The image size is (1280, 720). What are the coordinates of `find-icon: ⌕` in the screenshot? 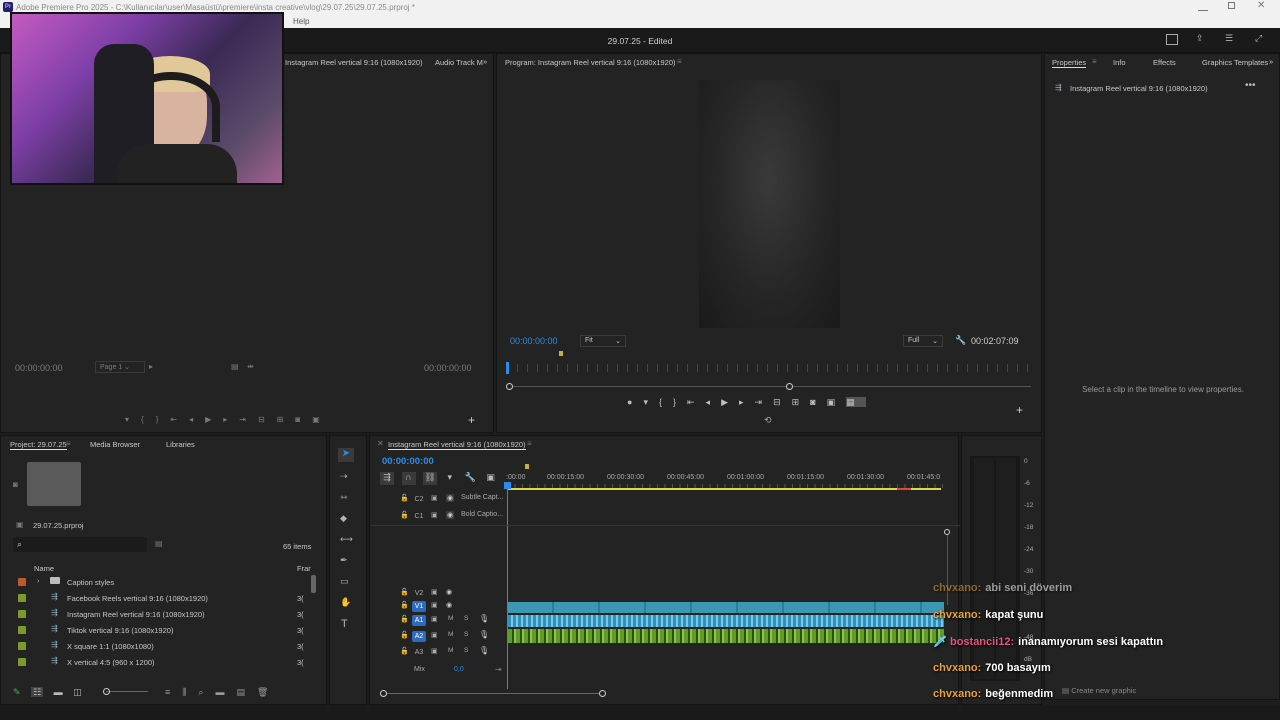 It's located at (206, 692).